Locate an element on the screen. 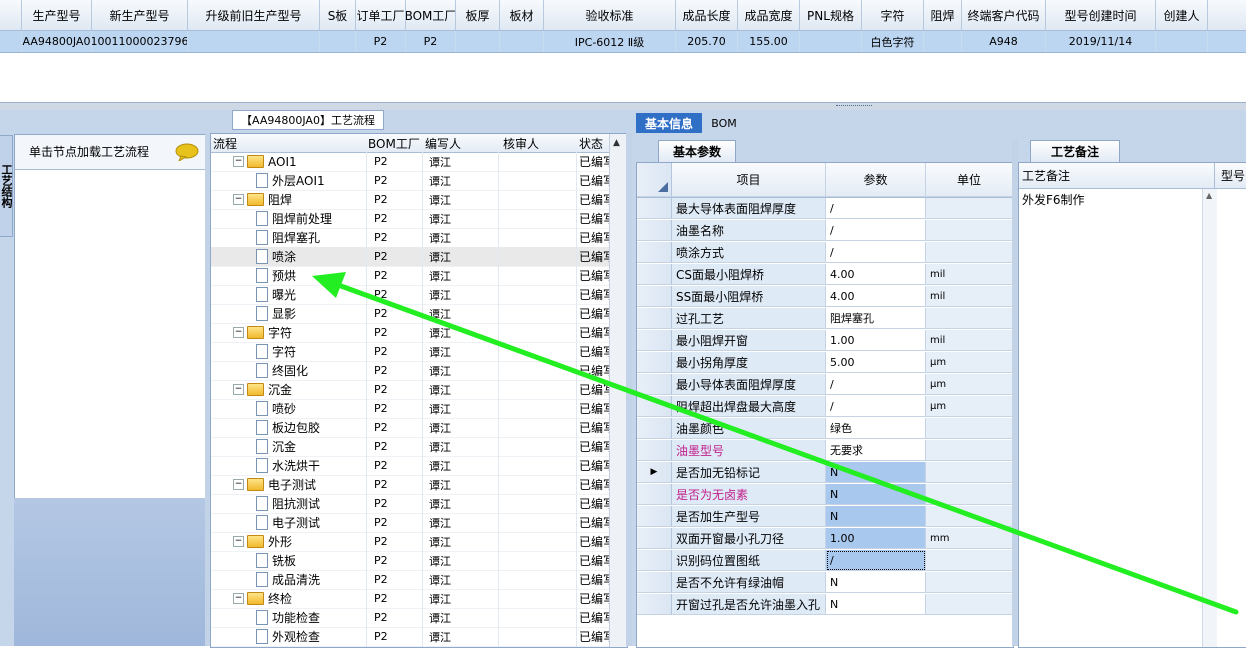 The image size is (1246, 648). params-column-header: 项目 is located at coordinates (749, 180).